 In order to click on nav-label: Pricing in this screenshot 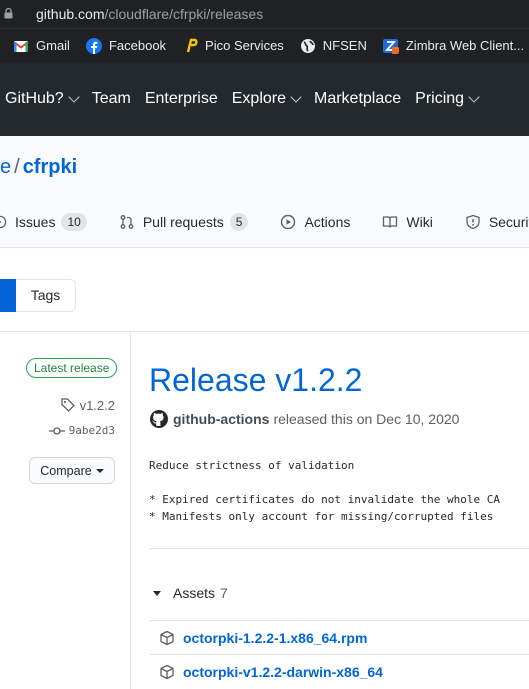, I will do `click(440, 98)`.